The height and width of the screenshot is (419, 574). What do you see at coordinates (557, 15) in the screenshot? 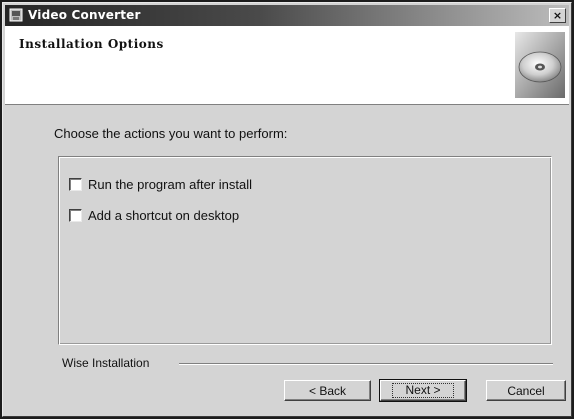
I see `close-button: ×` at bounding box center [557, 15].